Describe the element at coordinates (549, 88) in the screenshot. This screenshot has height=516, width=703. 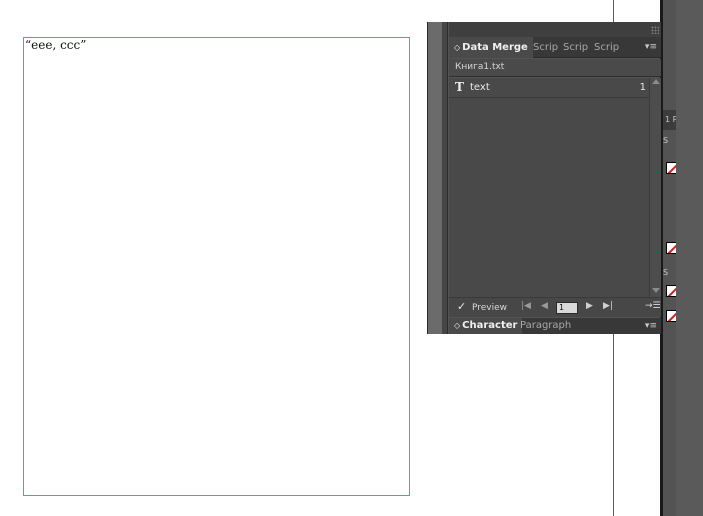
I see `list-item: T text 1` at that location.